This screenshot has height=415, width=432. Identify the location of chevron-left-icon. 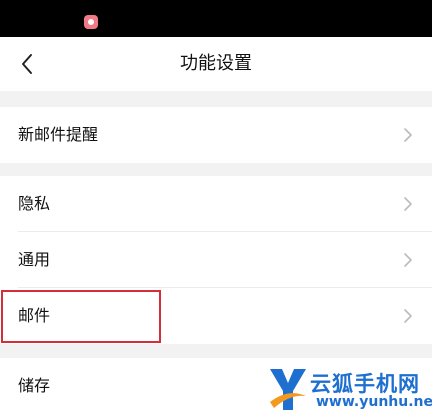
(27, 64).